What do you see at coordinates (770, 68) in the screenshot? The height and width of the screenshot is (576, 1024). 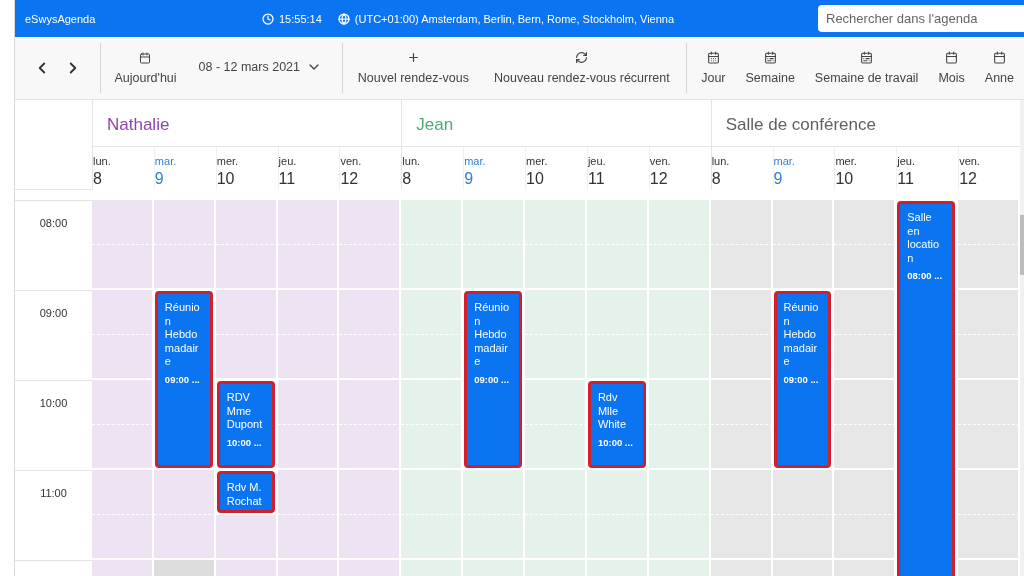 I see `view-button: Semaine` at bounding box center [770, 68].